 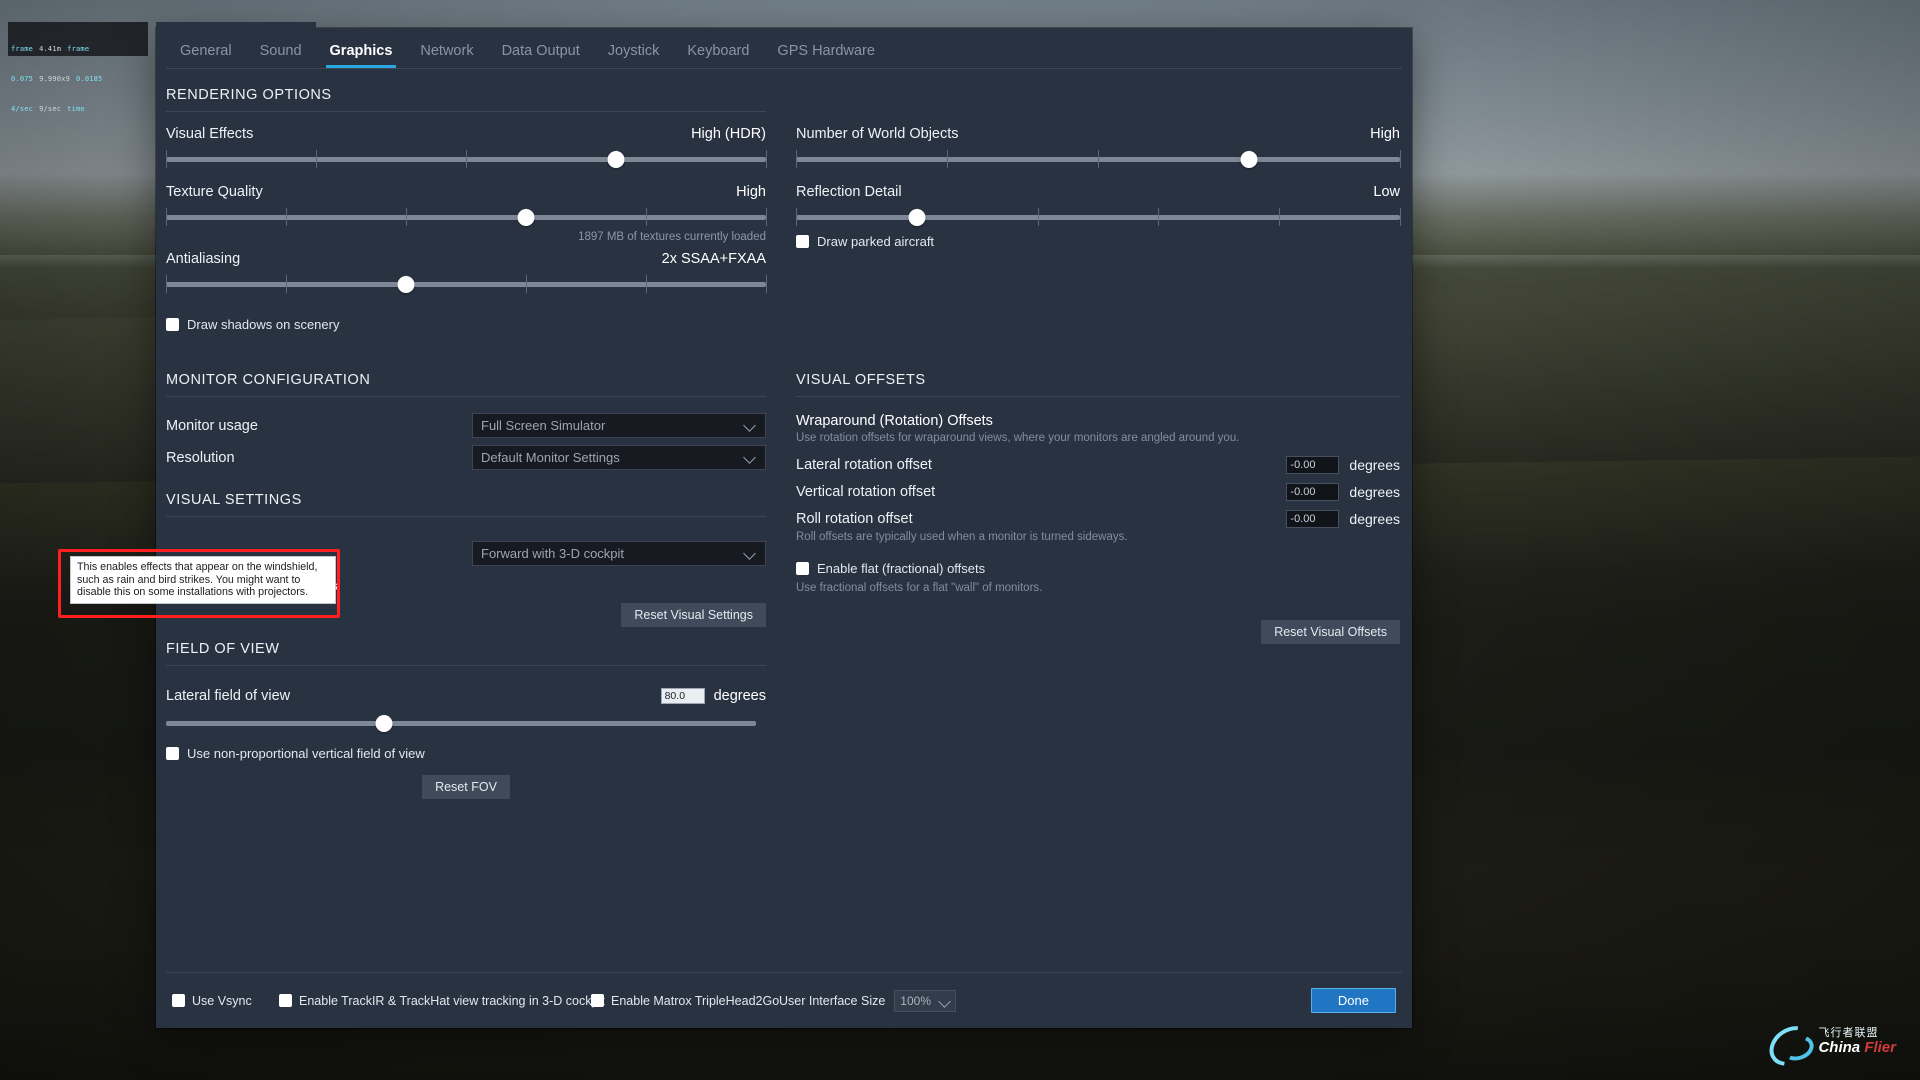 I want to click on dialog-top-notch, so click(x=236, y=25).